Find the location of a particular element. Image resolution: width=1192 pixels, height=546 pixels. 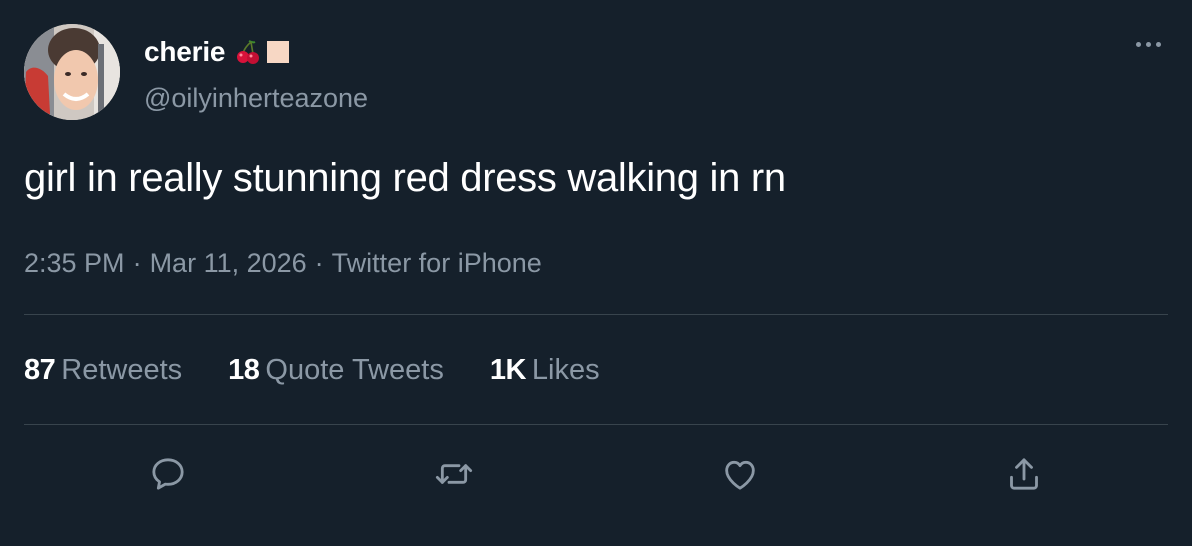

retweet-button is located at coordinates (454, 474).